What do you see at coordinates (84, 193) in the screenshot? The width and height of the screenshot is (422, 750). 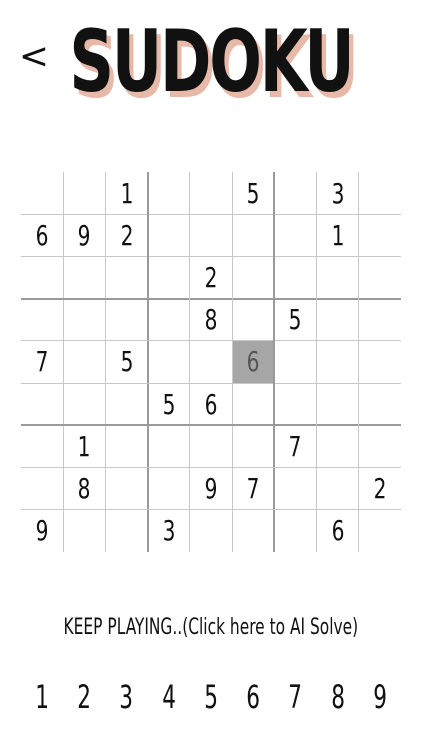 I see `board-cell-r1c2` at bounding box center [84, 193].